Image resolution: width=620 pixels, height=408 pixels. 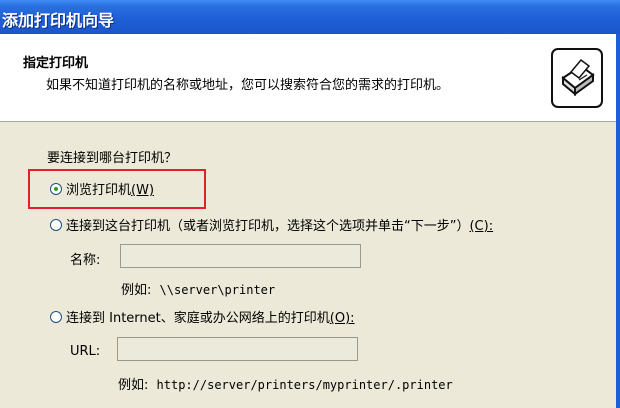 I want to click on option-connect-internet: 连接到 Internet、家庭或办公网络上的打印机(O):, so click(x=210, y=316).